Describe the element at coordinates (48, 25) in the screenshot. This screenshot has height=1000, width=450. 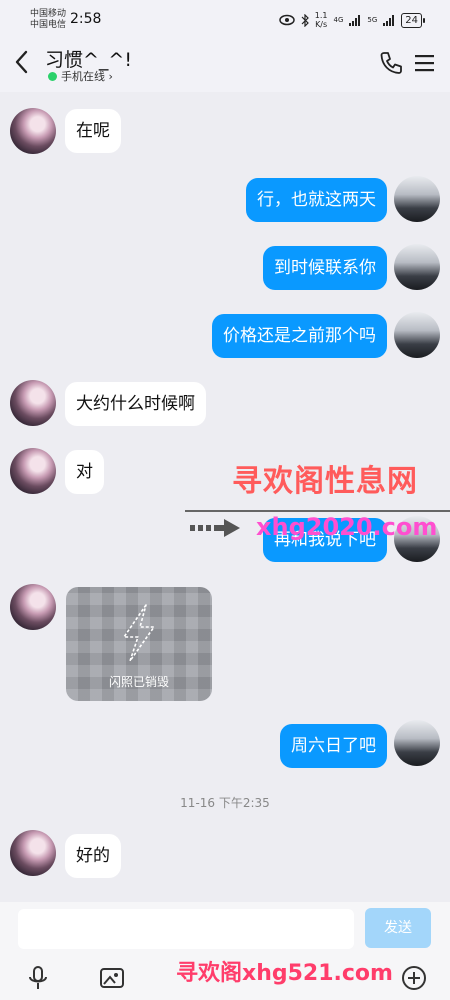
I see `carrier-2: 中国电信` at that location.